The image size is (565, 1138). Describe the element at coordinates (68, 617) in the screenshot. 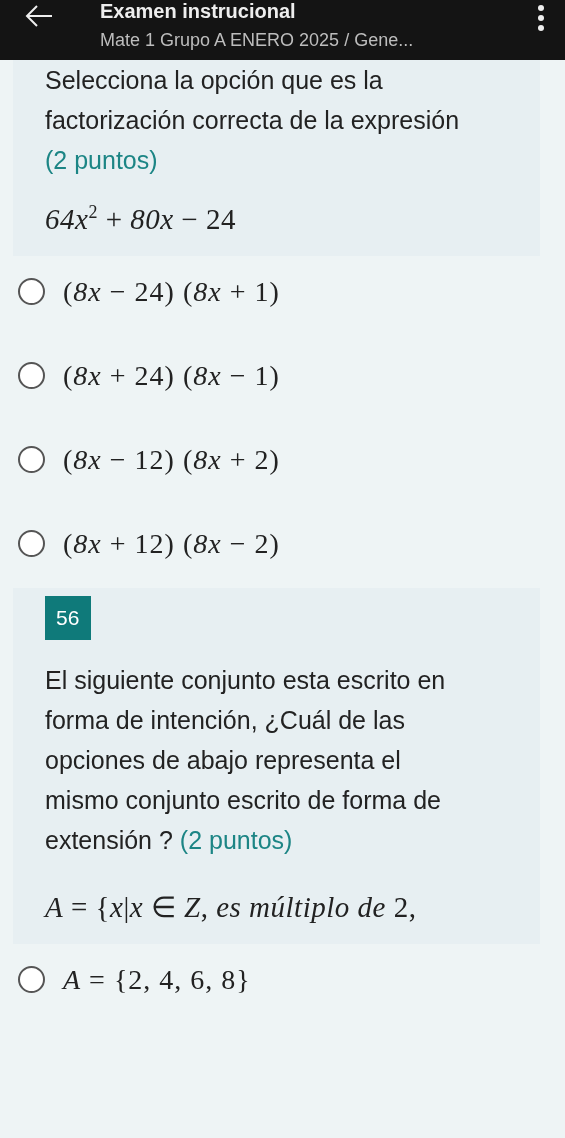

I see `question-number: 56` at that location.